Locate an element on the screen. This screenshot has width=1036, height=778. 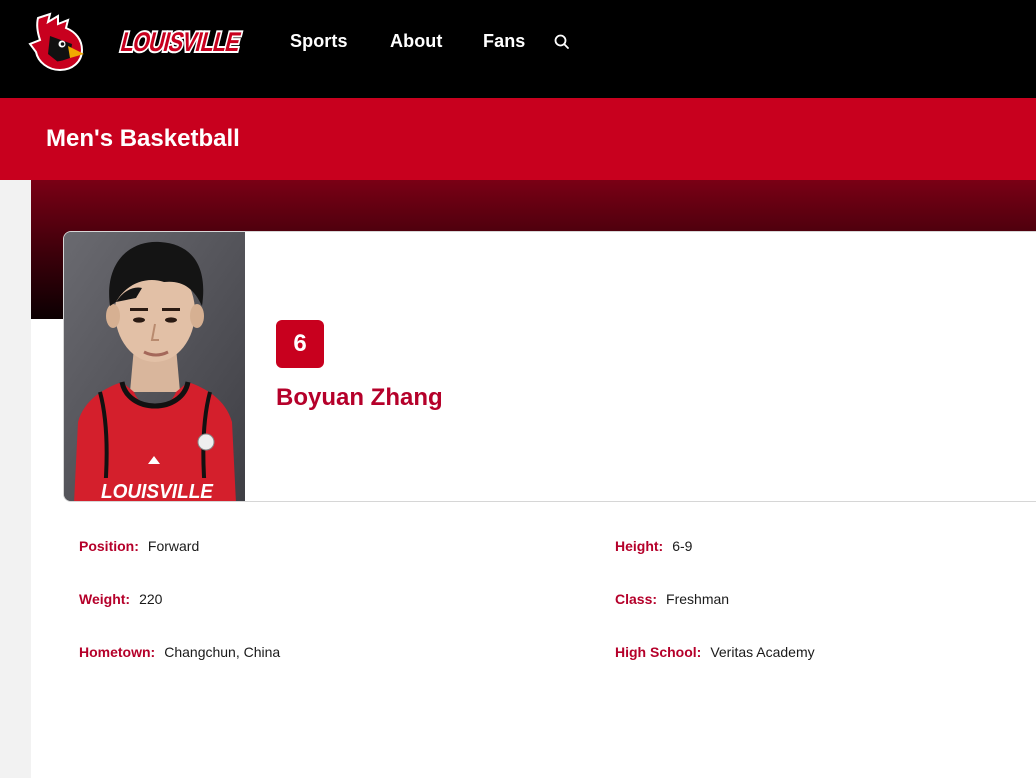
louisville-wordmark: LOUISVILLE LOUISVILLE is located at coordinates (181, 41).